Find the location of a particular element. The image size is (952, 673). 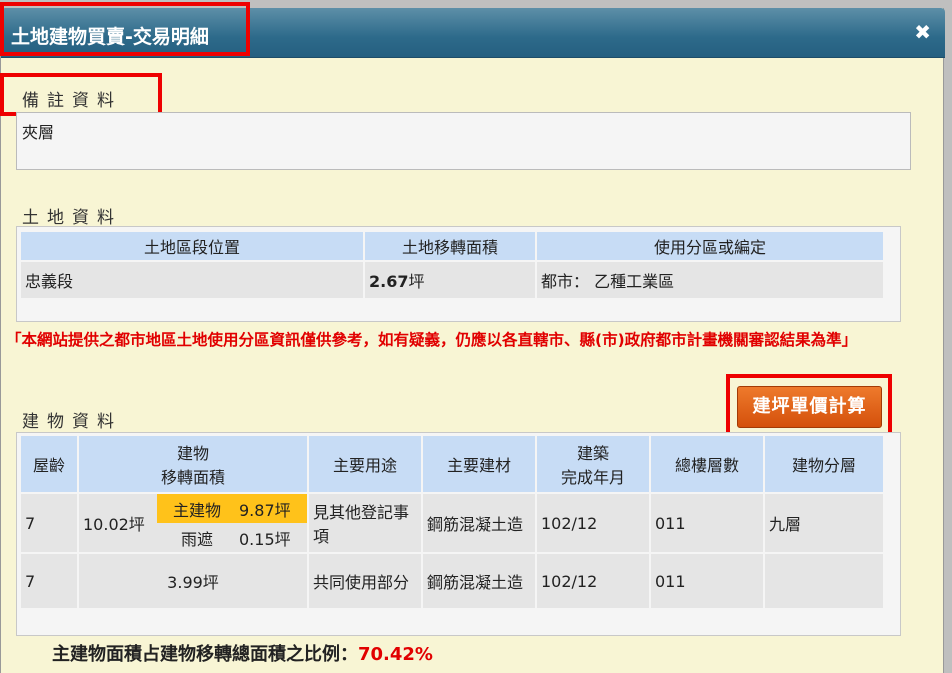

bld-row1-age: 7 is located at coordinates (49, 523).